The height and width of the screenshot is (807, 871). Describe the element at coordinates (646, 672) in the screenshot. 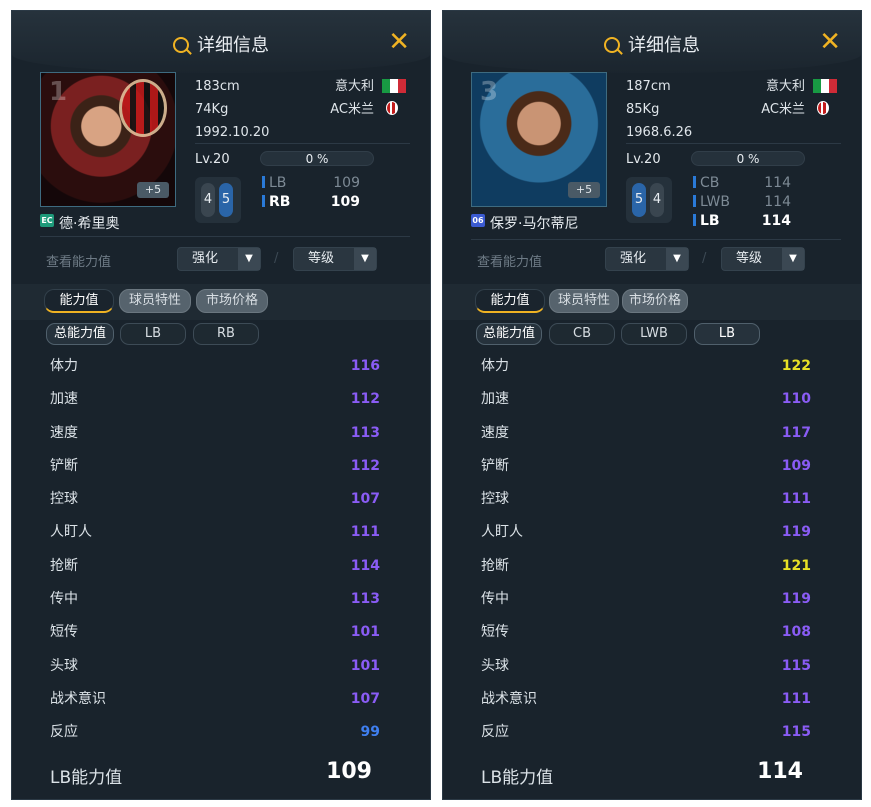

I see `stat-row: 头球 115` at that location.